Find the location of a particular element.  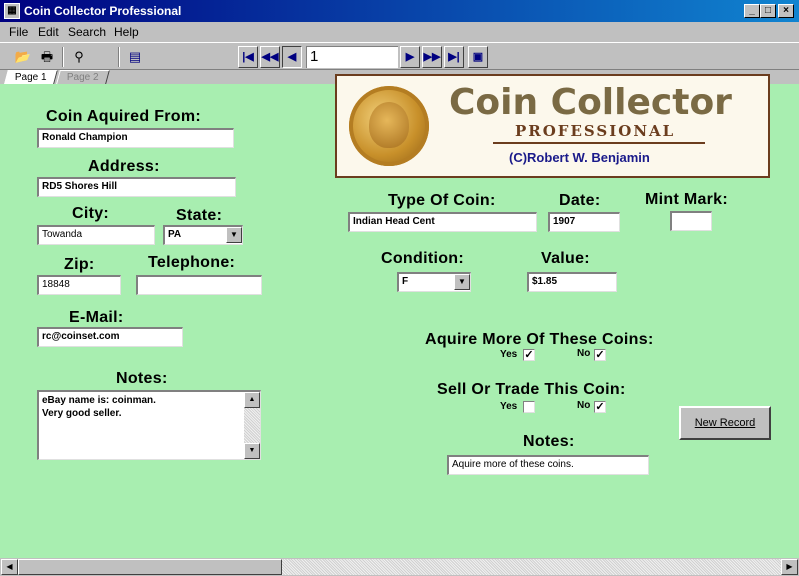

notes-left-label: Notes: is located at coordinates (142, 378).